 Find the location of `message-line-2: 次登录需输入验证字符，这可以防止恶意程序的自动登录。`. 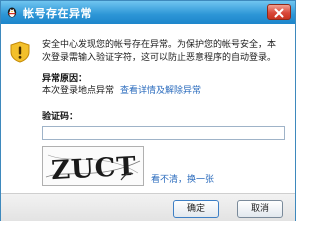

message-line-2: 次登录需输入验证字符，这可以防止恶意程序的自动登录。 is located at coordinates (159, 58).